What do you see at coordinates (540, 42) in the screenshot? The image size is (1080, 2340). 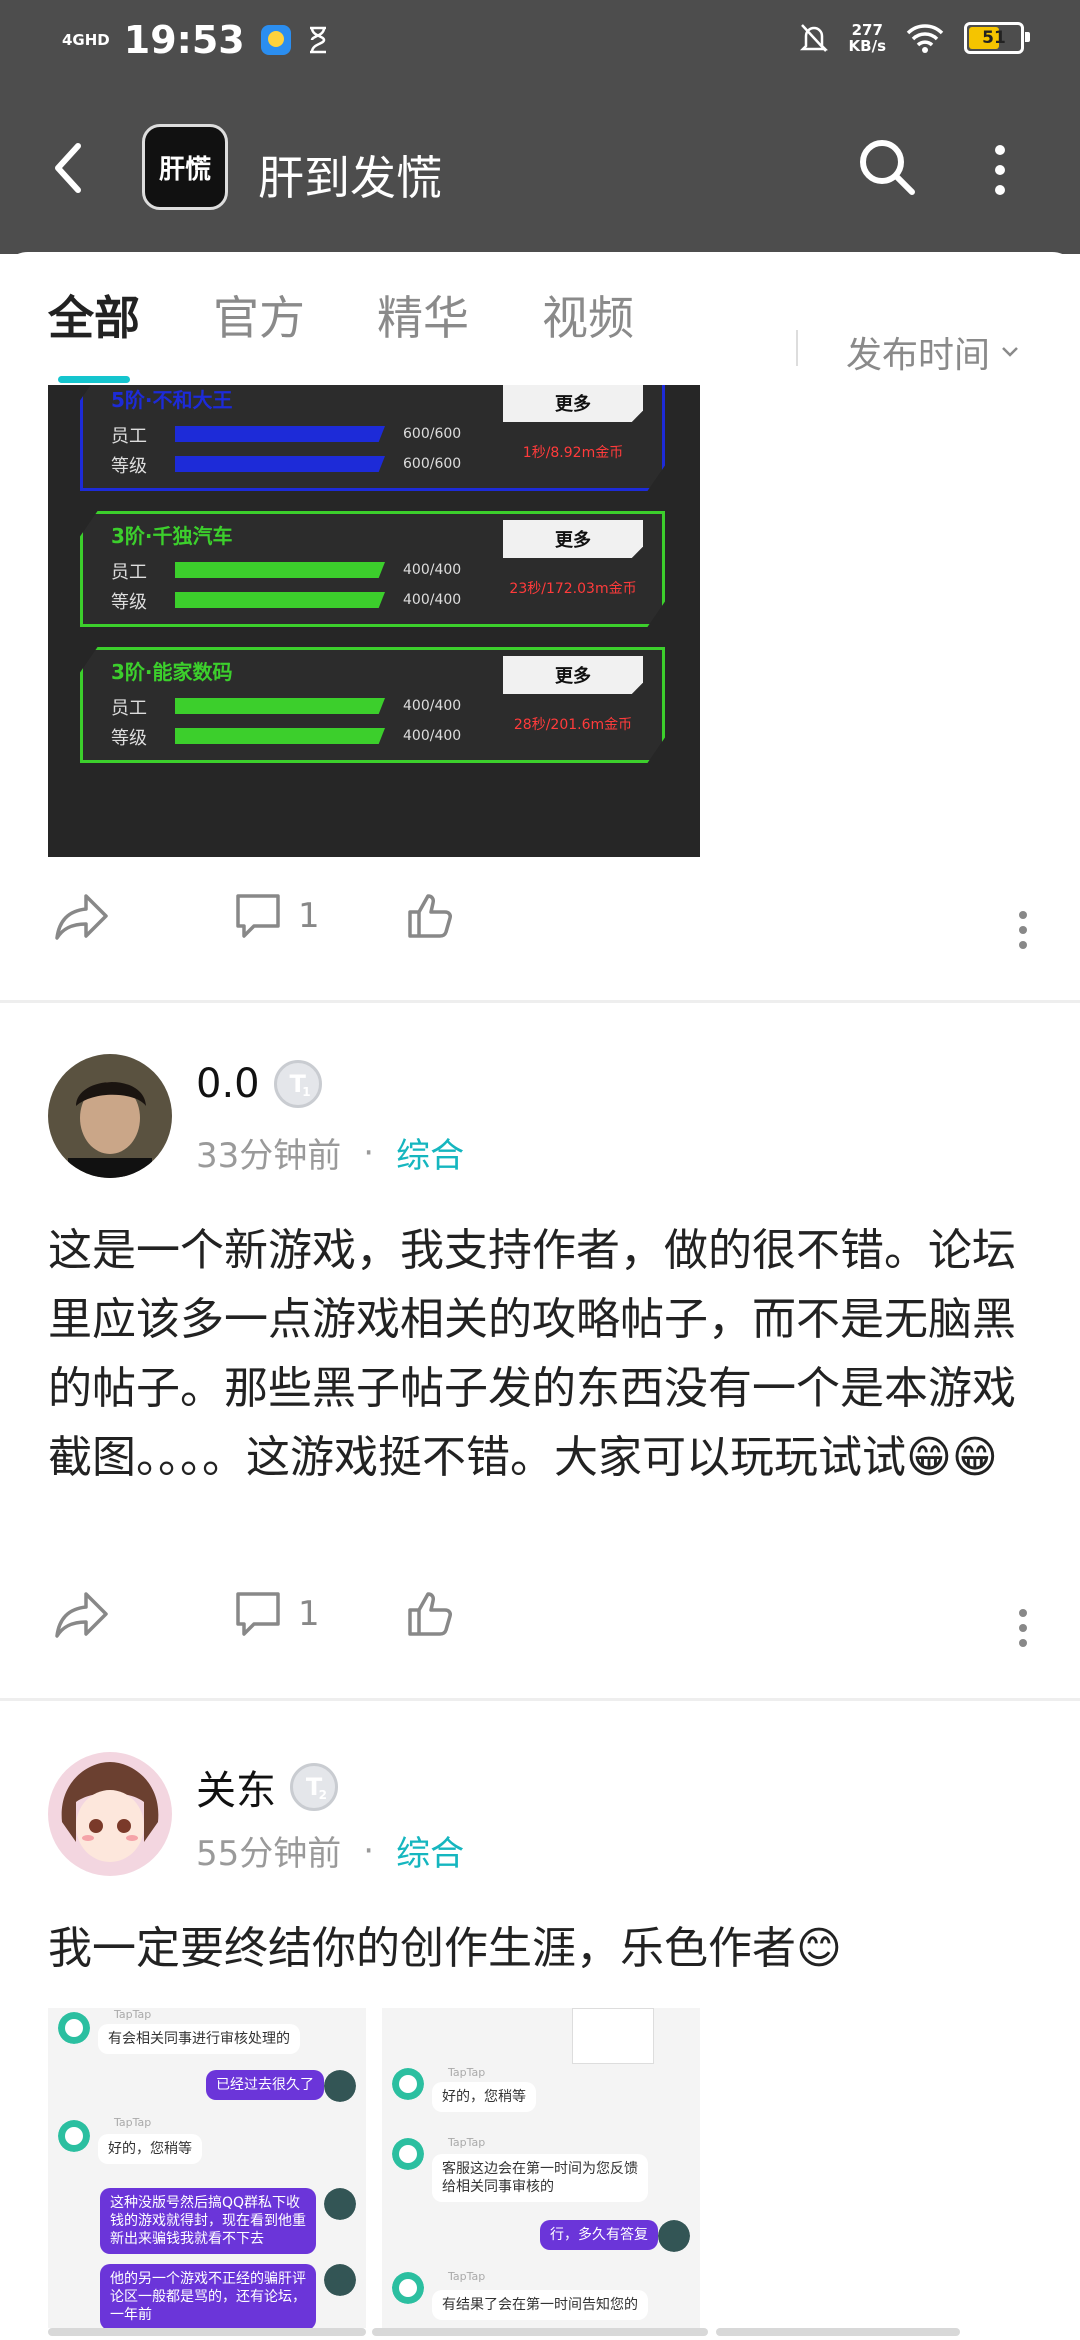 I see `status-bar: 4GHD 19:53 277 KB/s 51` at bounding box center [540, 42].